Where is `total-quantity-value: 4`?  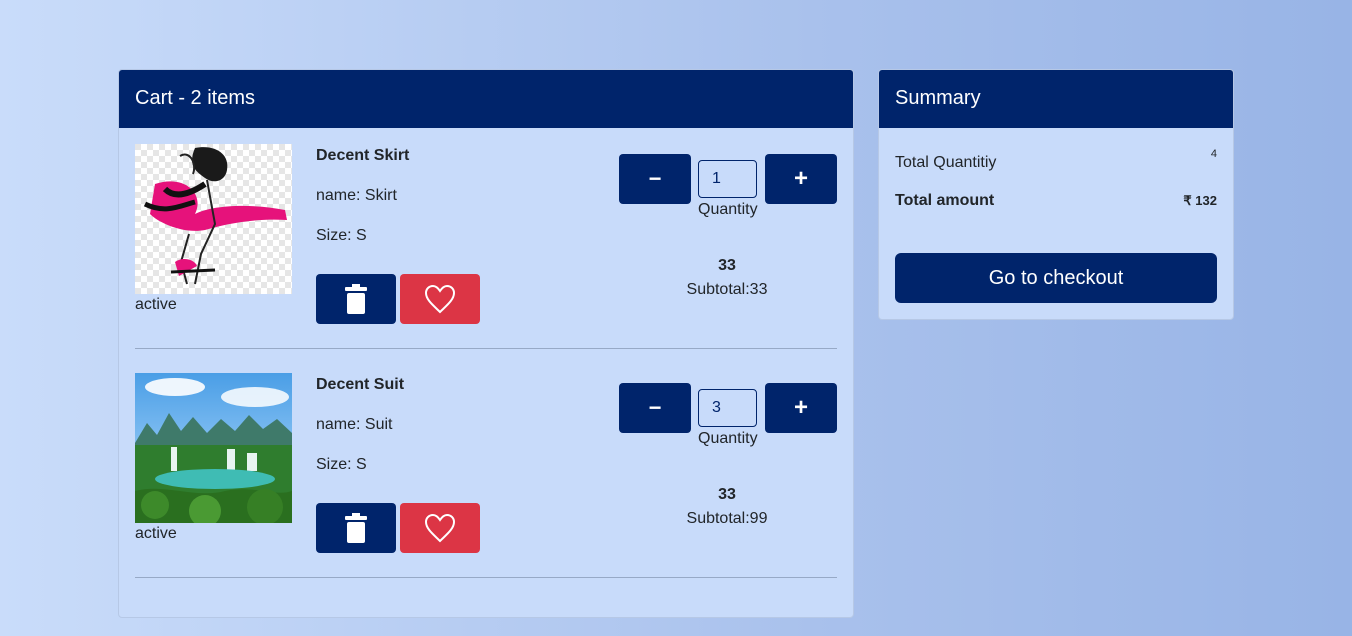 total-quantity-value: 4 is located at coordinates (1213, 154).